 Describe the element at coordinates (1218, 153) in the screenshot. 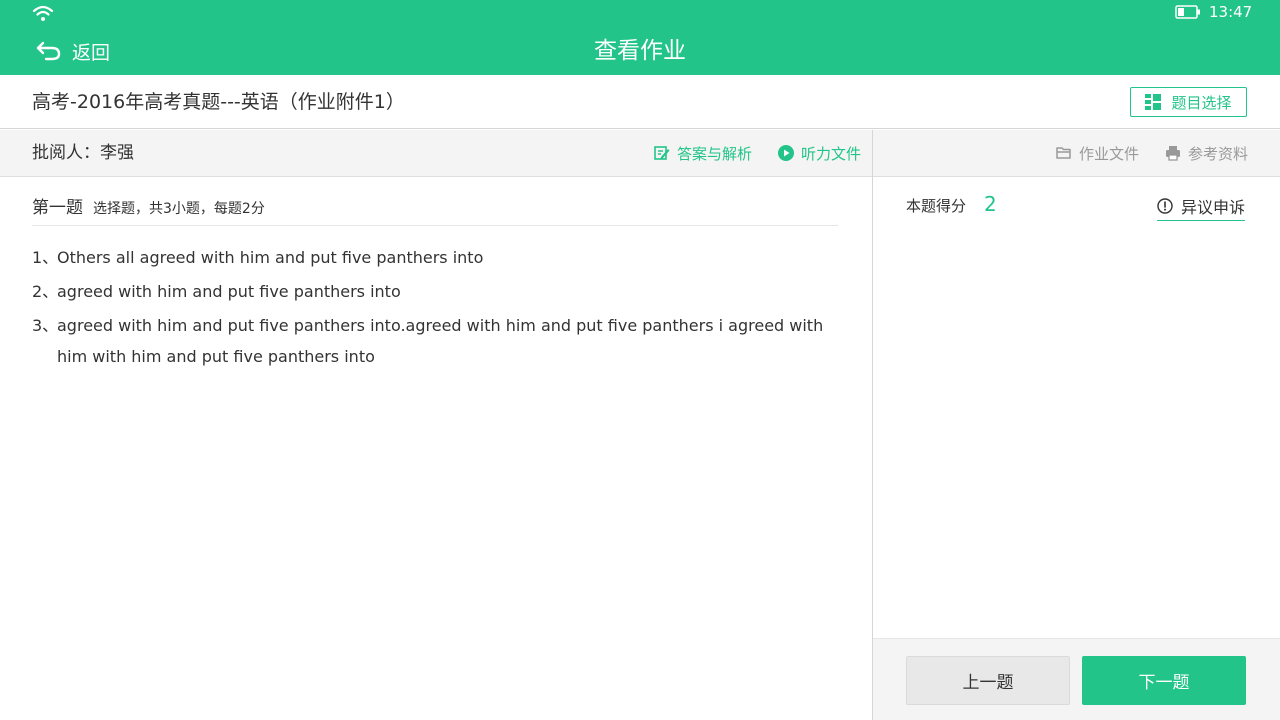

I see `reference-label: 参考资料` at that location.